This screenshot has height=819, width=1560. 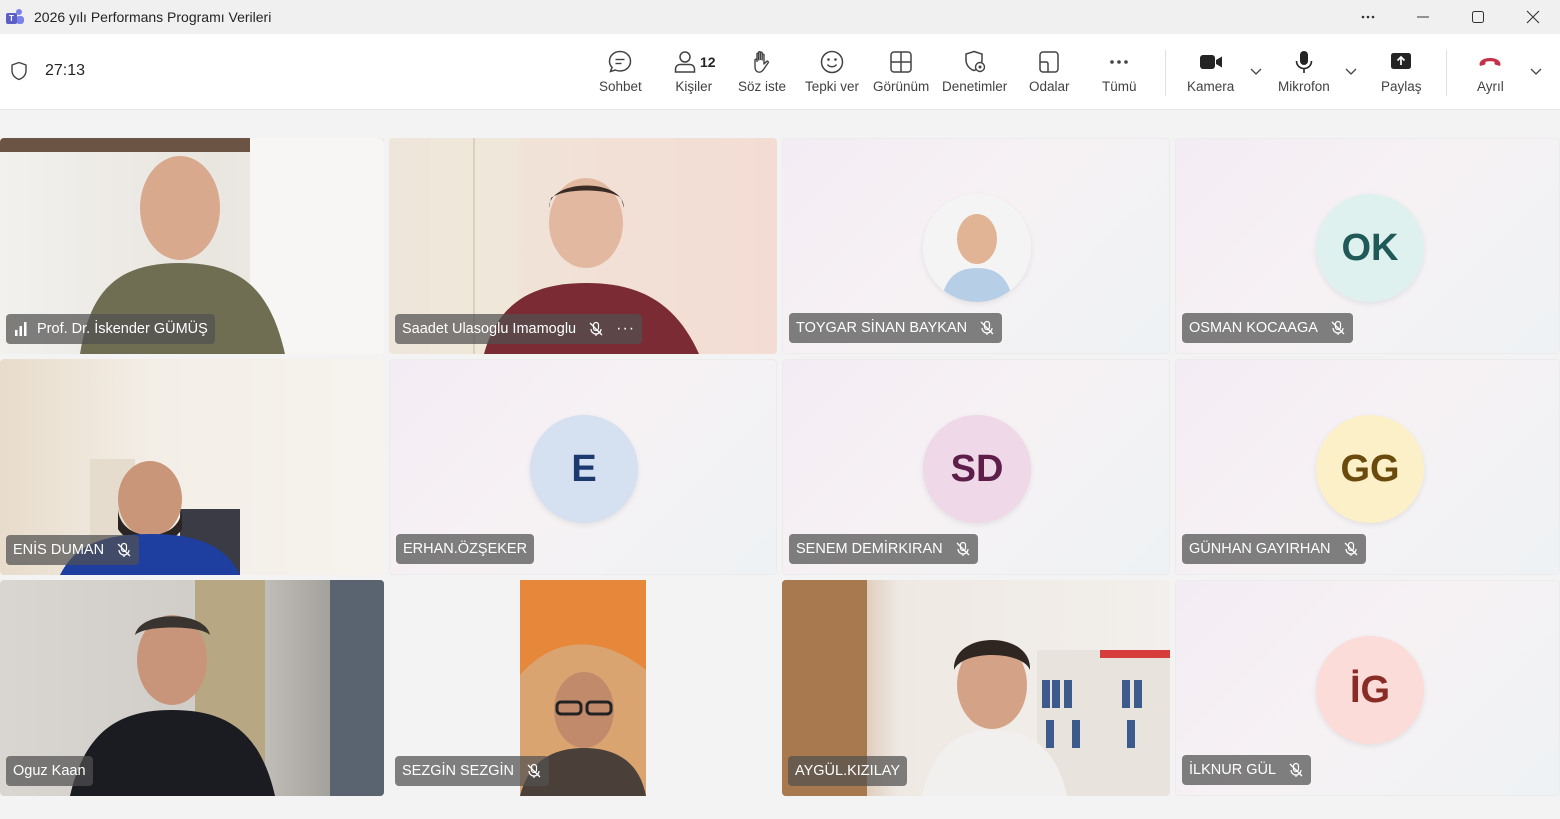 What do you see at coordinates (1267, 328) in the screenshot?
I see `participant-name-tag: OSMAN KOCAAGA` at bounding box center [1267, 328].